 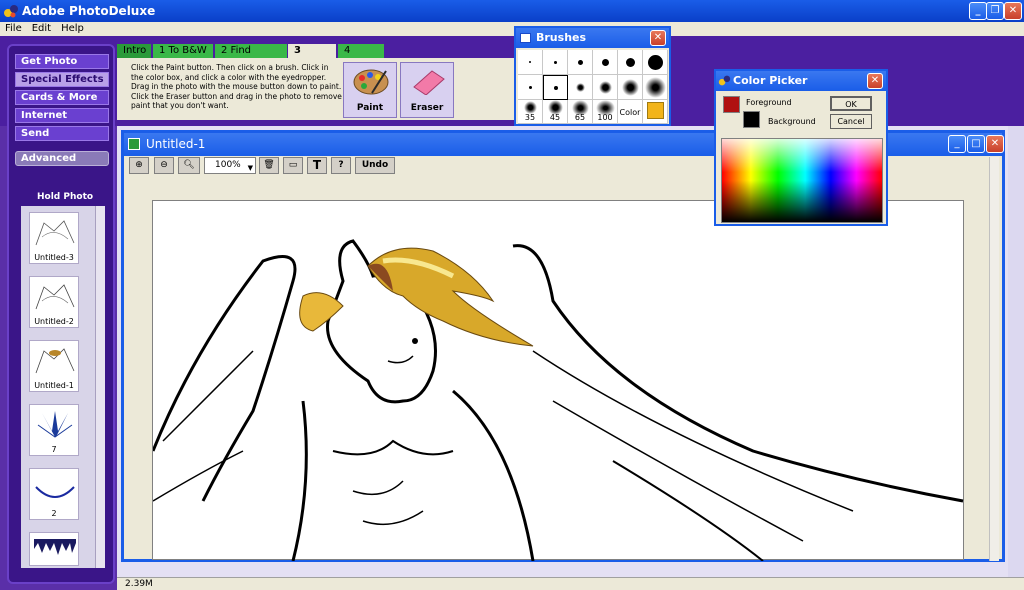 What do you see at coordinates (13, 28) in the screenshot?
I see `menu-file: File` at bounding box center [13, 28].